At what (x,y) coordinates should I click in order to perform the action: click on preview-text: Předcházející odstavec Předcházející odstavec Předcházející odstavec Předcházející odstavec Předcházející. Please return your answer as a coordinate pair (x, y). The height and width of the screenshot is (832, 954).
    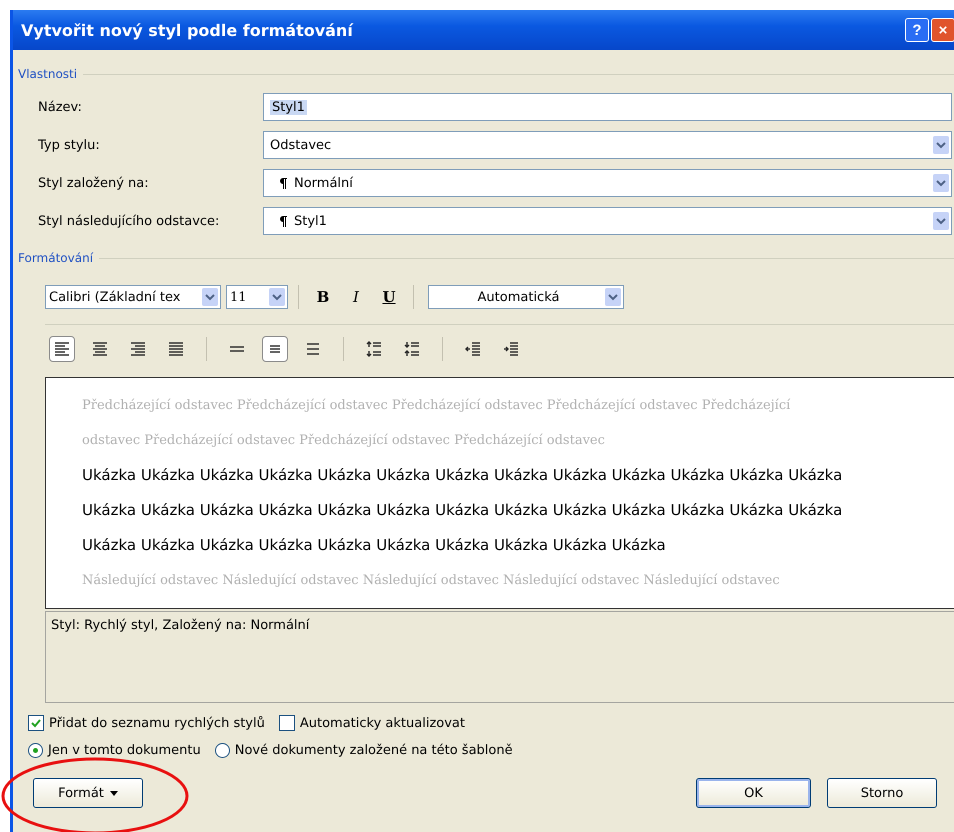
    Looking at the image, I should click on (437, 406).